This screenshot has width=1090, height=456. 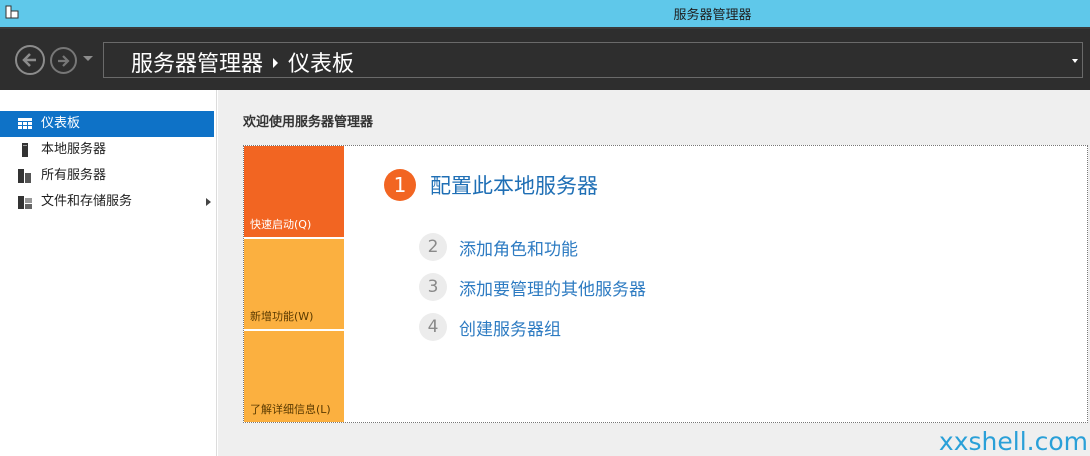 What do you see at coordinates (24, 176) in the screenshot?
I see `servers-icon` at bounding box center [24, 176].